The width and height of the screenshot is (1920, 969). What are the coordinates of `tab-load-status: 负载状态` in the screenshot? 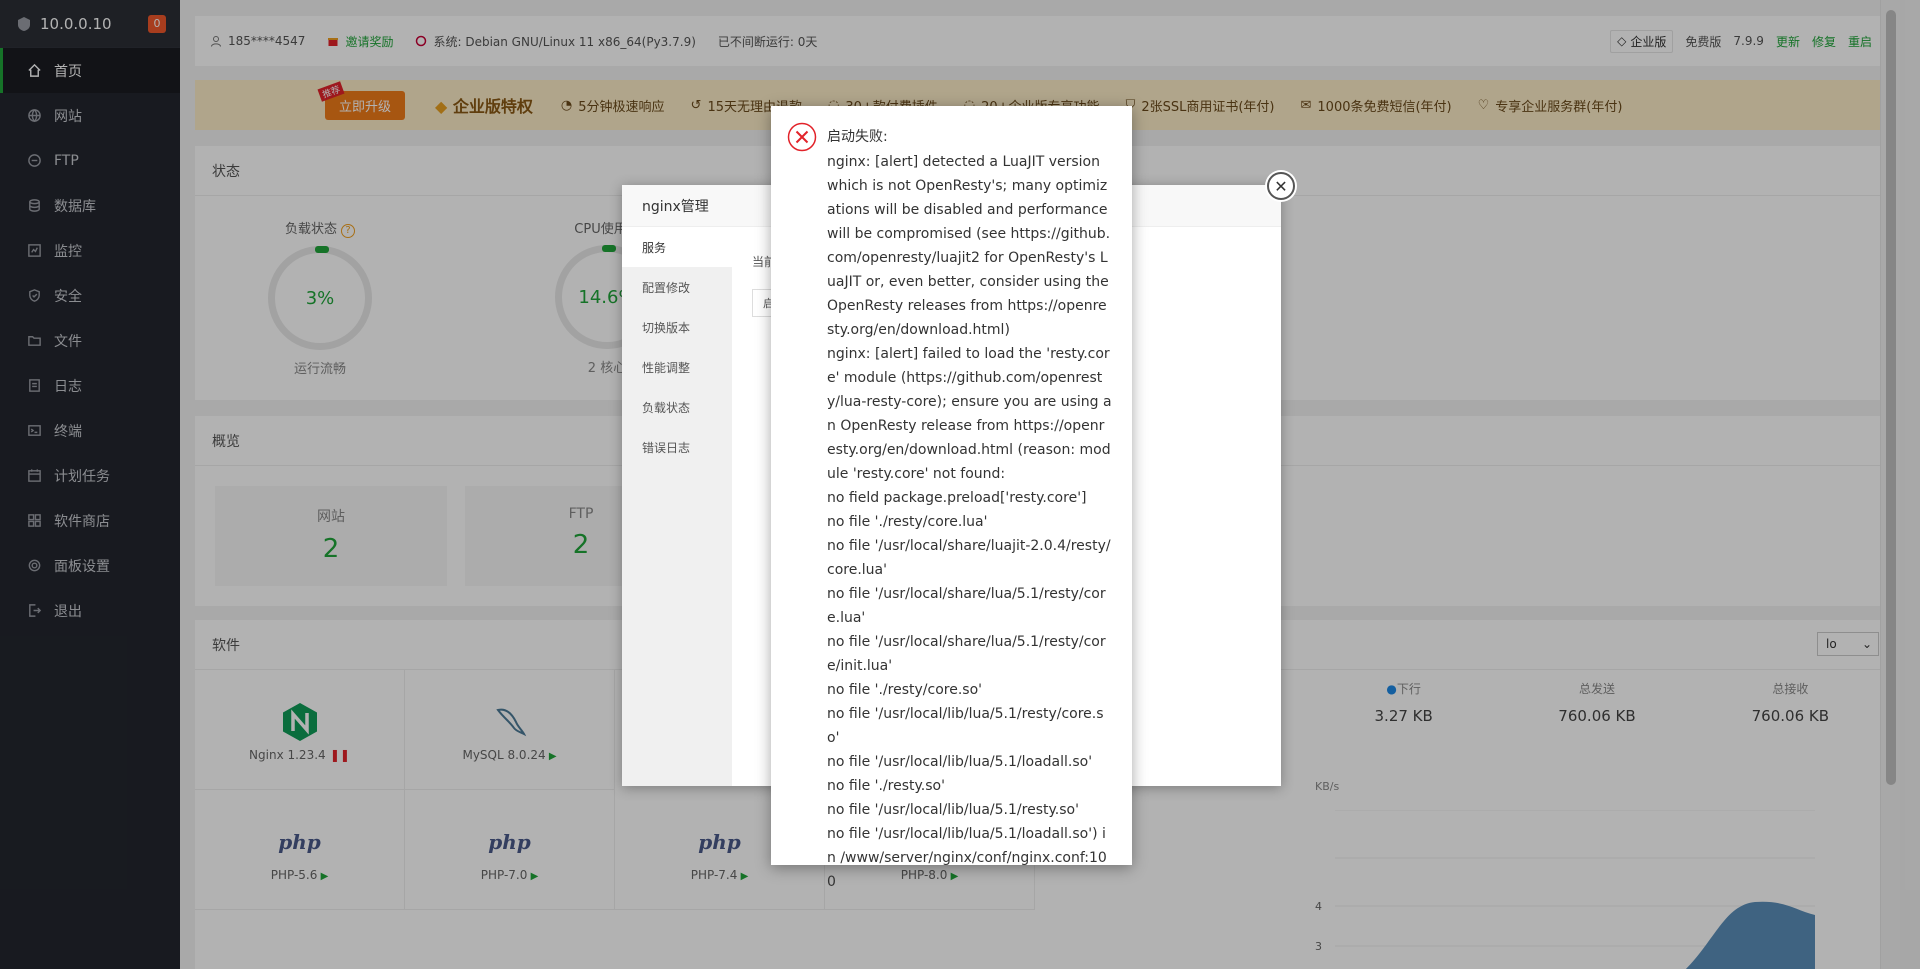 It's located at (677, 407).